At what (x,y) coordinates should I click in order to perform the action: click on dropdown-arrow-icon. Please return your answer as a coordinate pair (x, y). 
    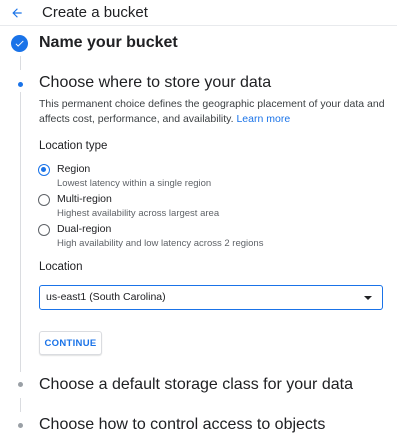
    Looking at the image, I should click on (368, 298).